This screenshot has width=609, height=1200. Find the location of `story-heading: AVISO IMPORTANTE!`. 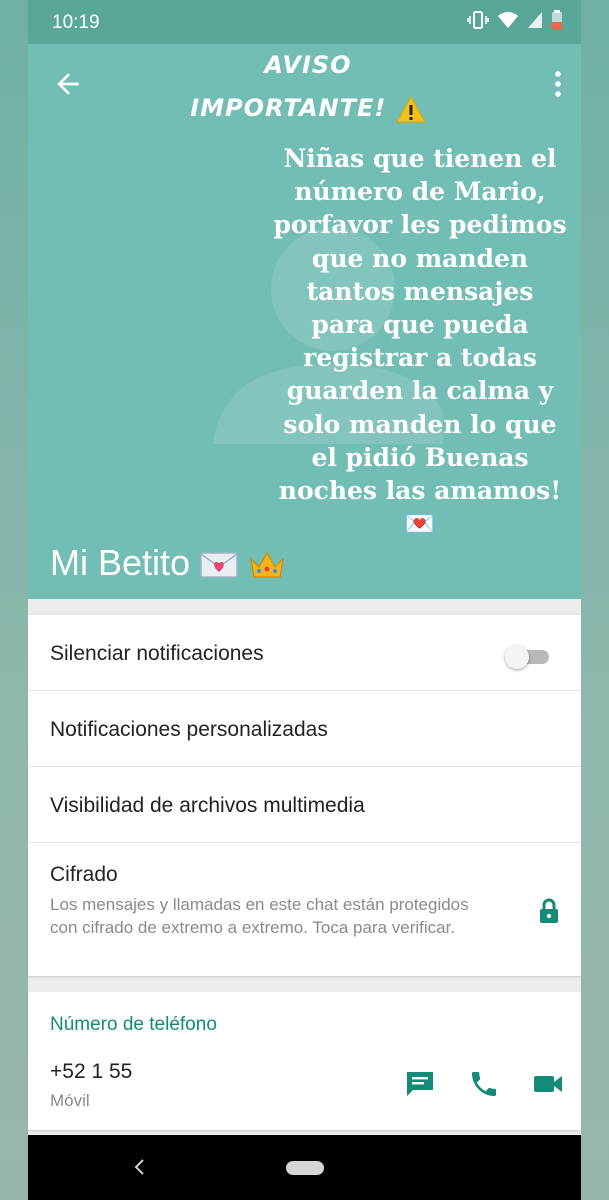

story-heading: AVISO IMPORTANTE! is located at coordinates (308, 87).